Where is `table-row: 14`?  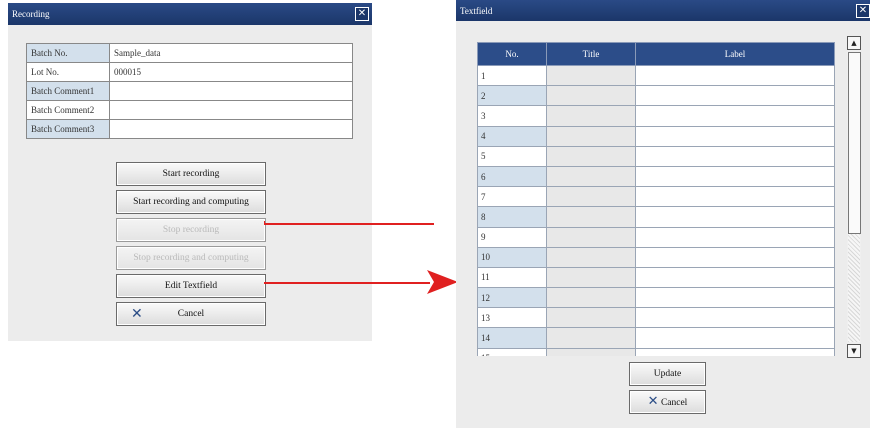
table-row: 14 is located at coordinates (656, 338).